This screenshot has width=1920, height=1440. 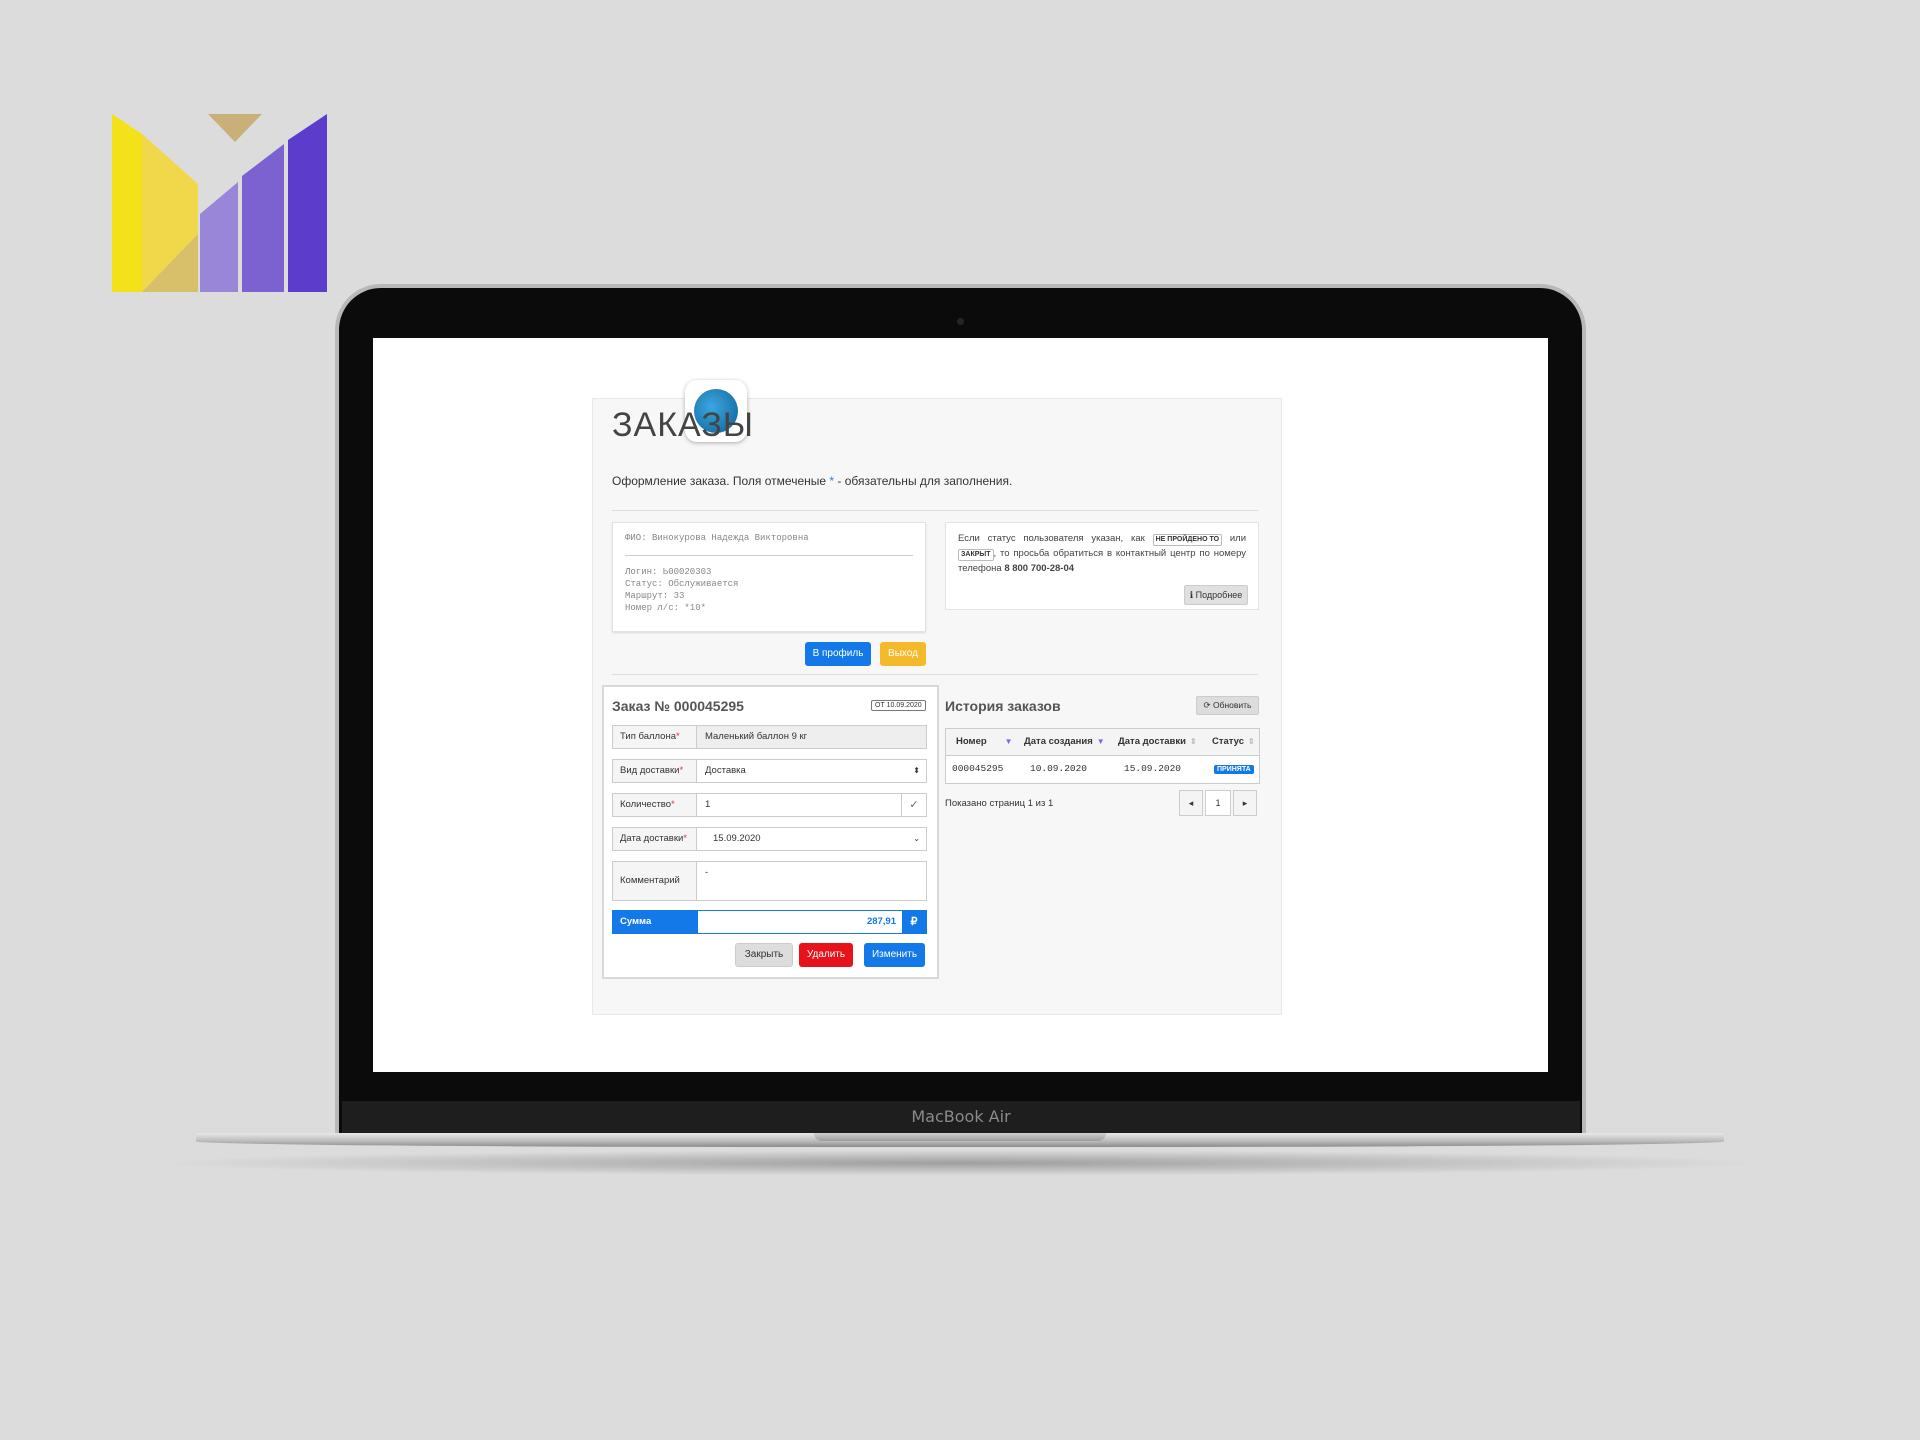 What do you see at coordinates (894, 955) in the screenshot?
I see `edit-button: Изменить` at bounding box center [894, 955].